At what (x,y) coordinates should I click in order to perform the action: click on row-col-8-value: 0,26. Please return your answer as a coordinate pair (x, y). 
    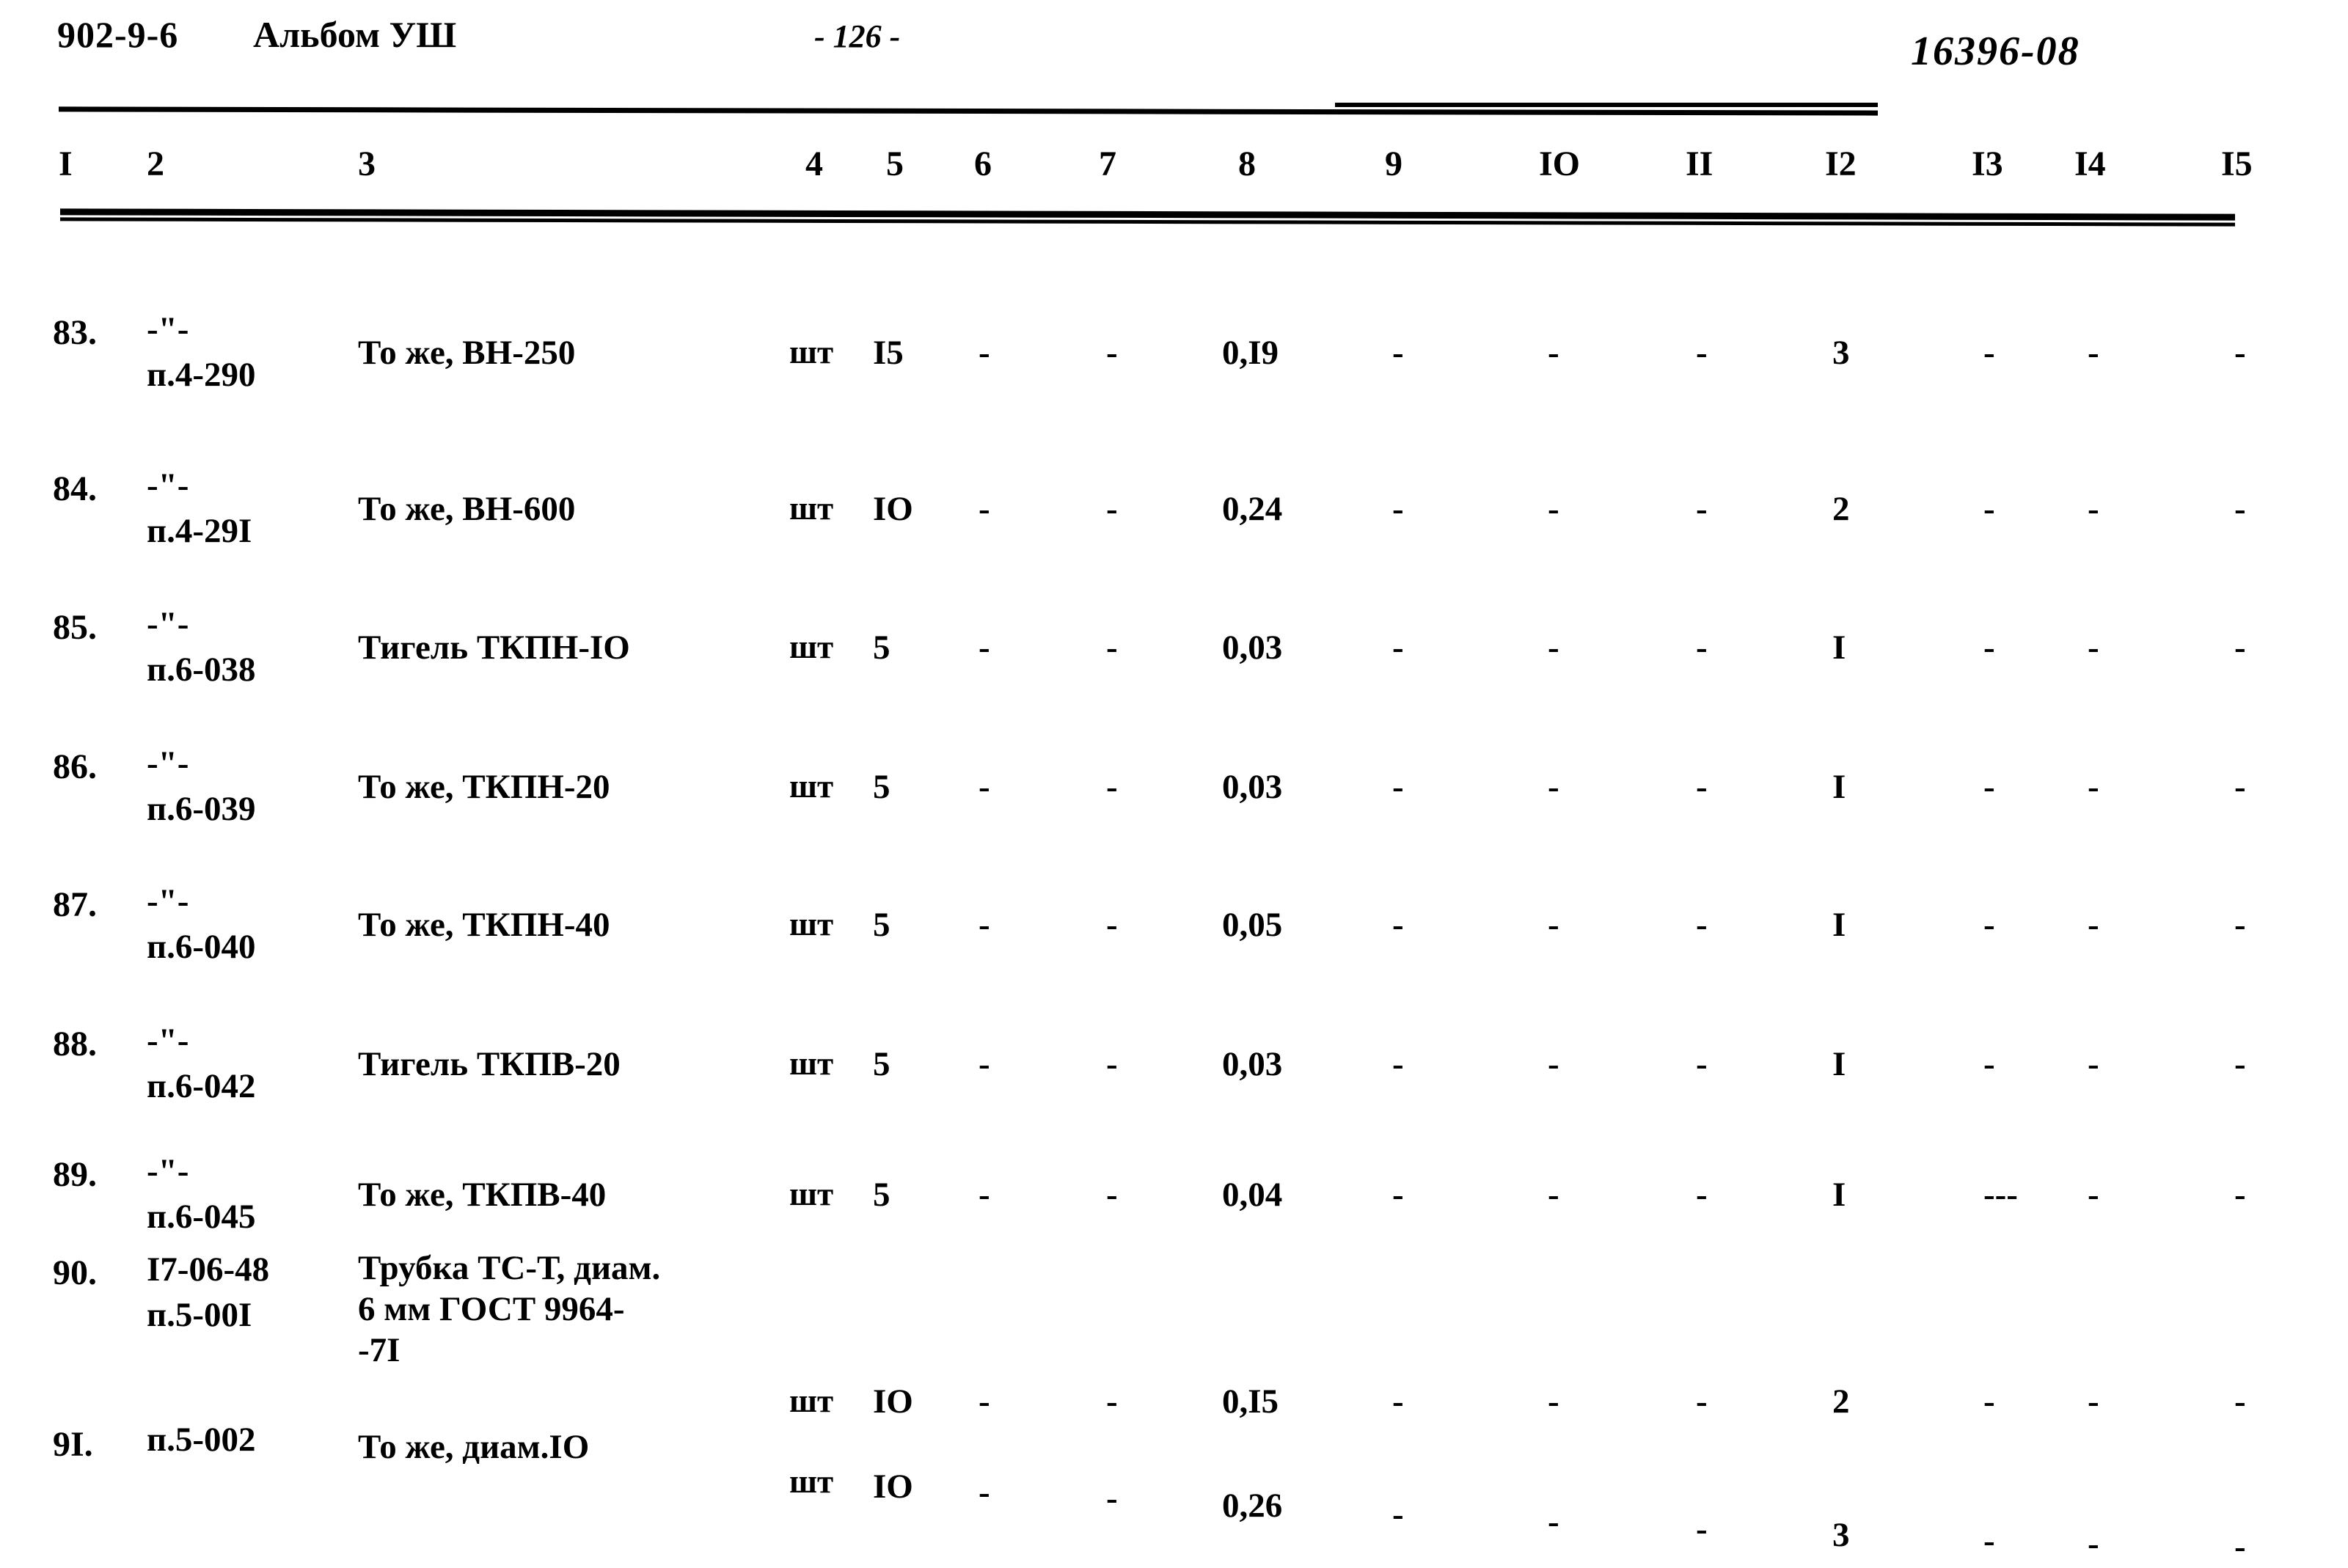
    Looking at the image, I should click on (1252, 1506).